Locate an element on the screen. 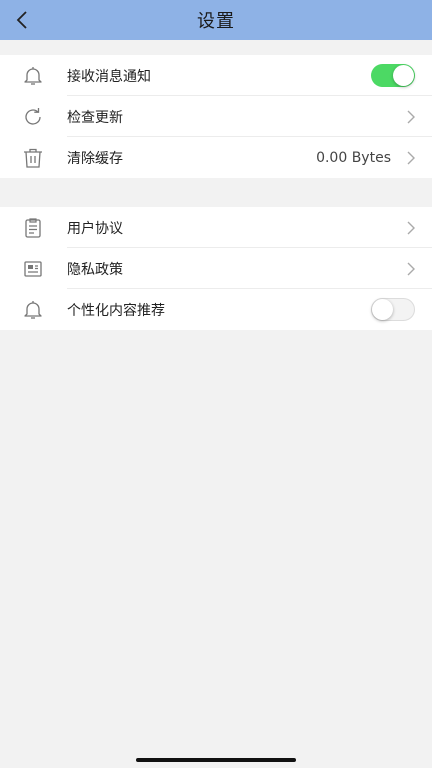  page-title: 设置 is located at coordinates (216, 21).